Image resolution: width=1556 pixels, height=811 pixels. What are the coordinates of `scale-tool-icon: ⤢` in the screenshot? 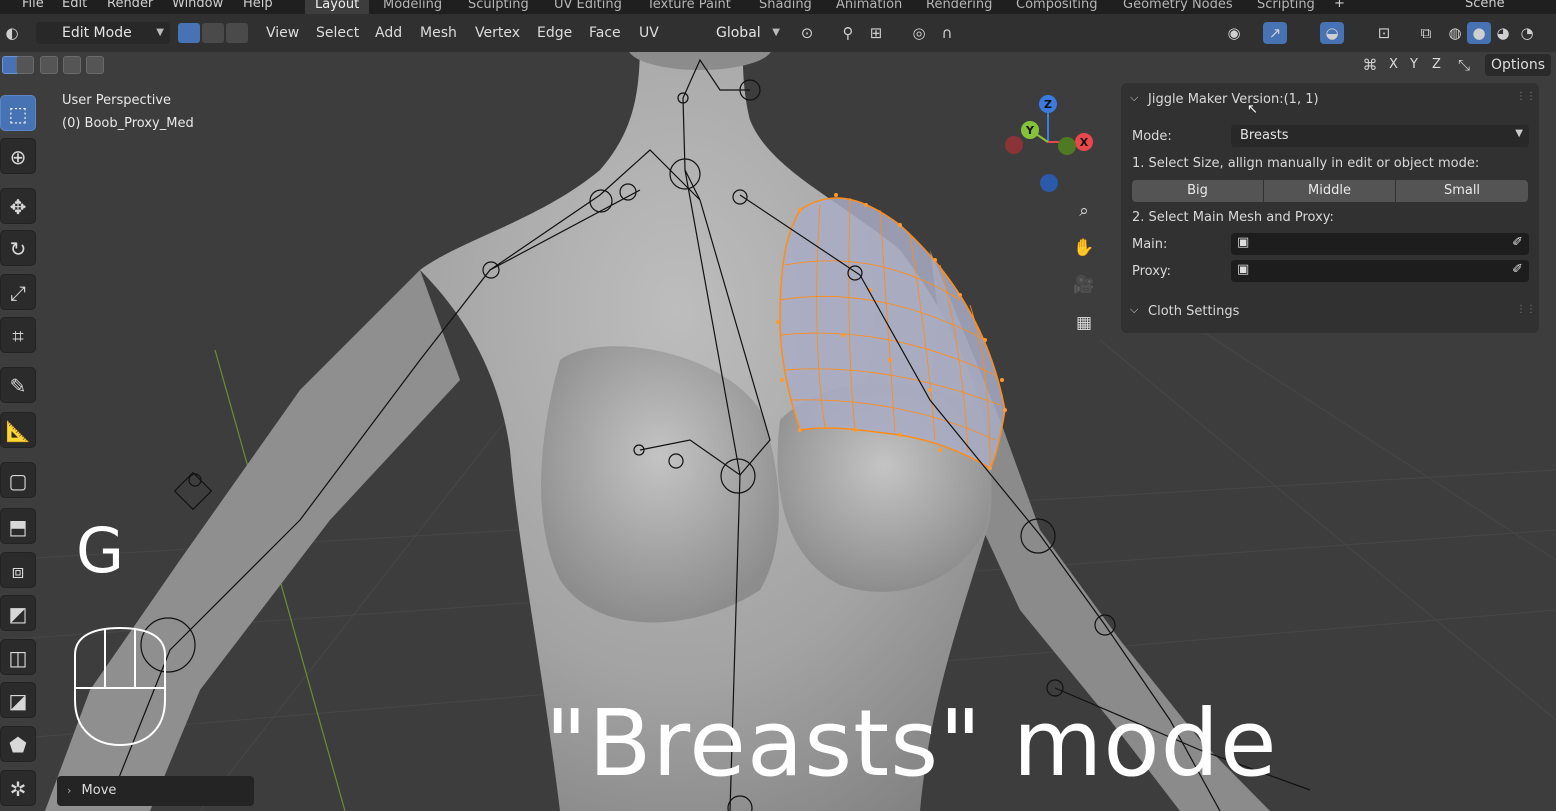 It's located at (18, 292).